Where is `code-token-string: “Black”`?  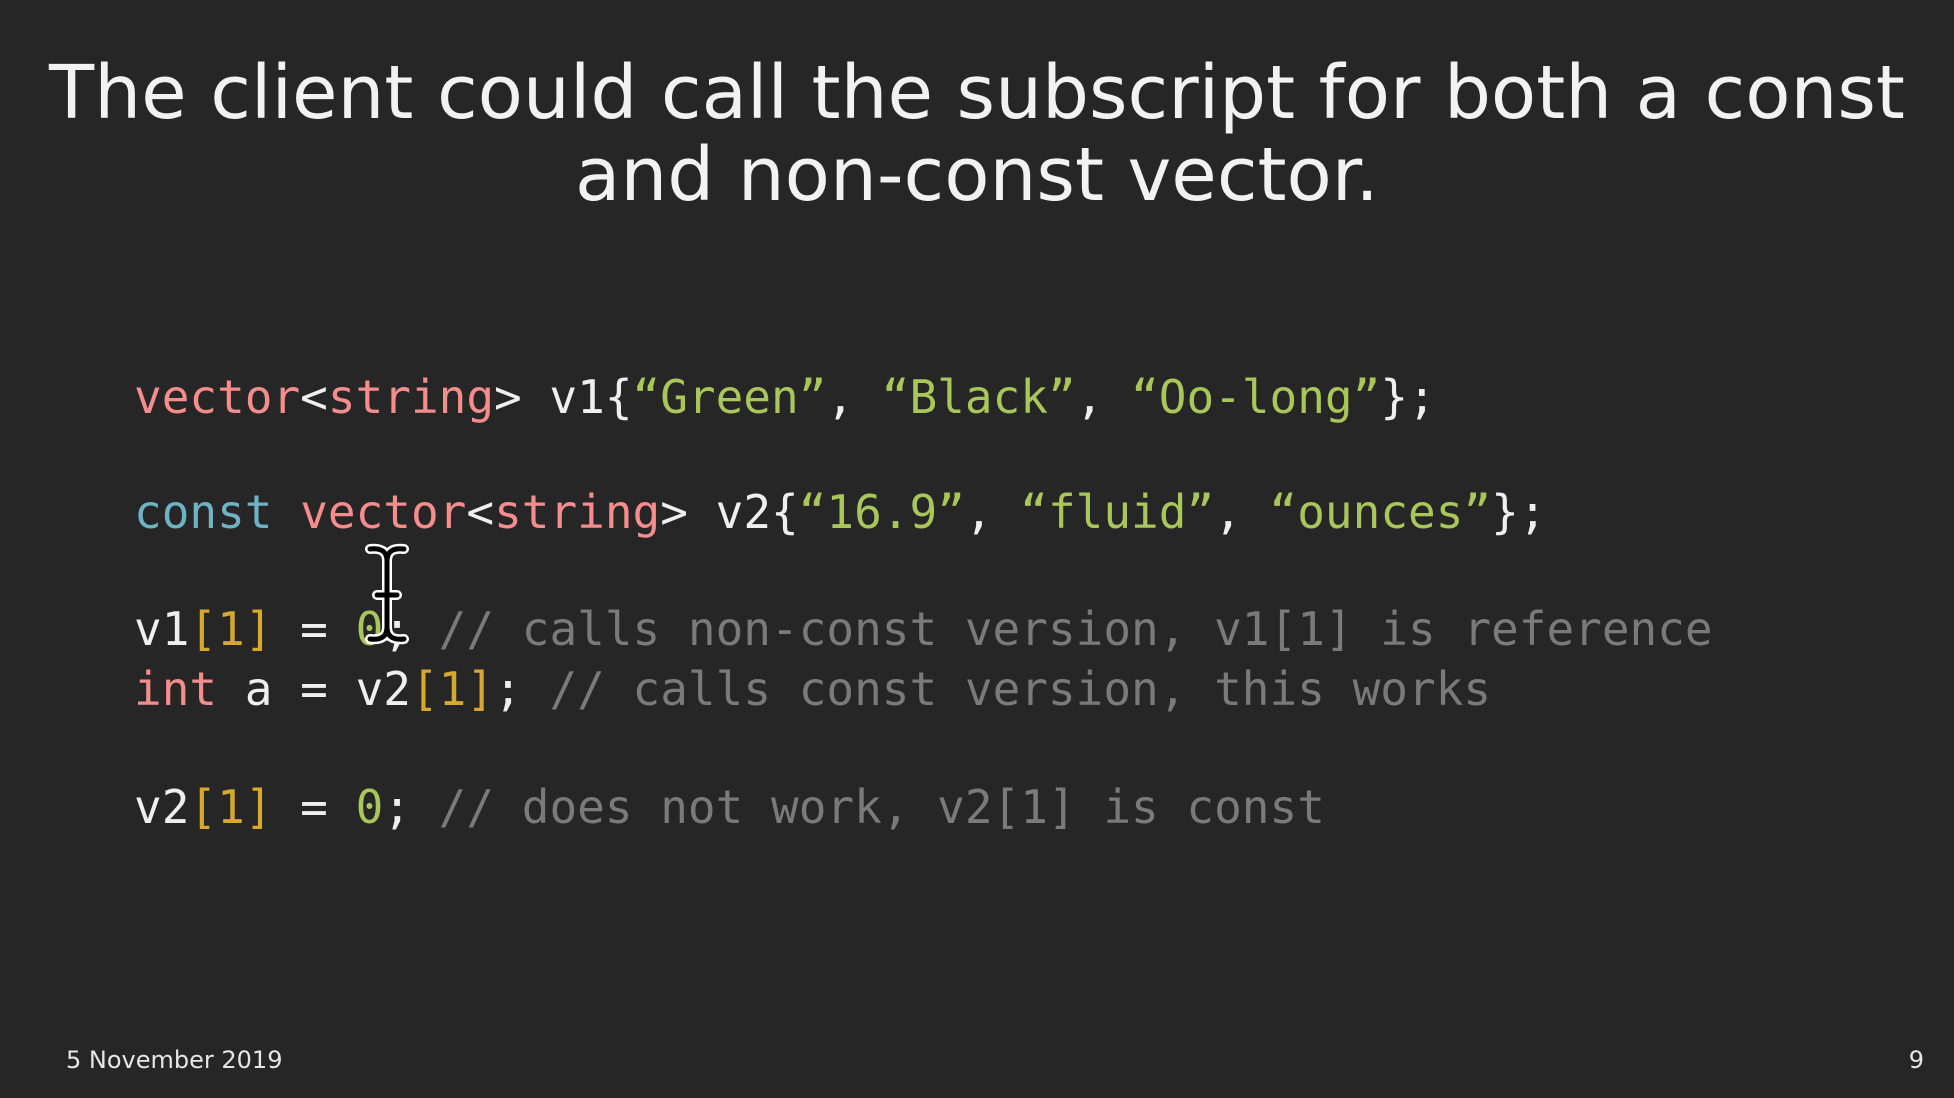
code-token-string: “Black” is located at coordinates (978, 397).